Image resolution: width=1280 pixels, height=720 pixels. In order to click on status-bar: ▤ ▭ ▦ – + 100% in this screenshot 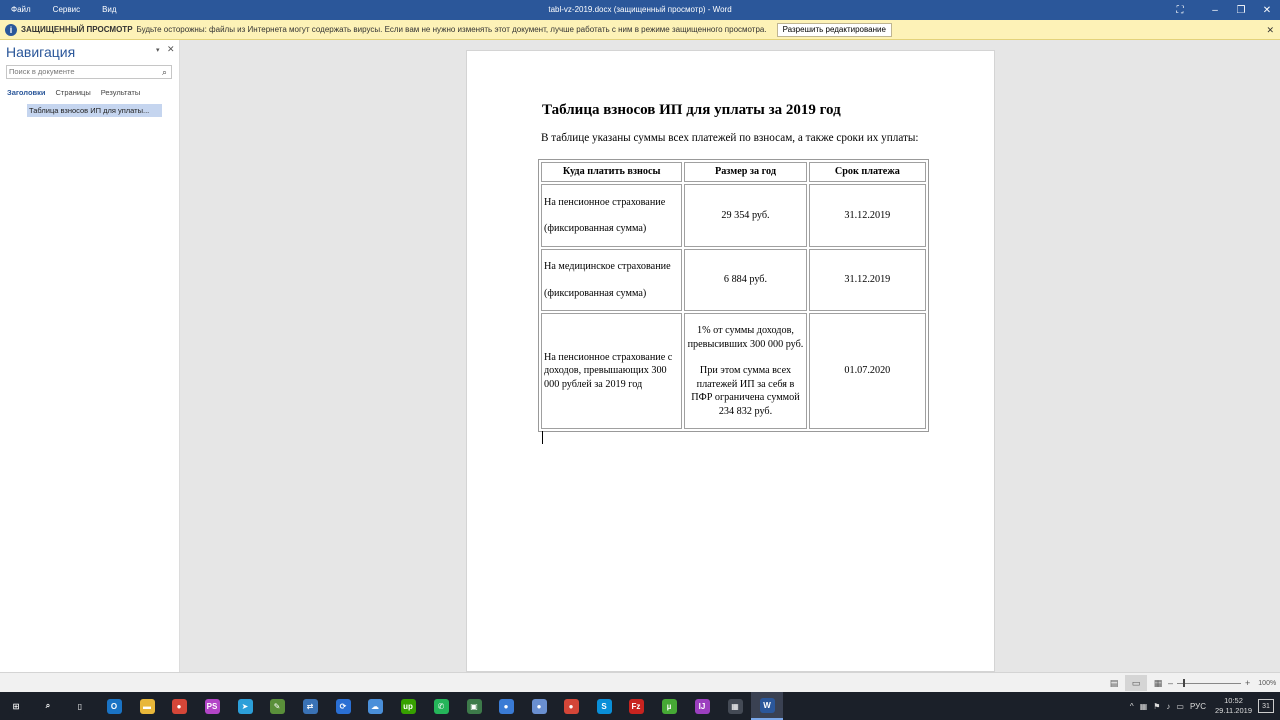, I will do `click(640, 682)`.